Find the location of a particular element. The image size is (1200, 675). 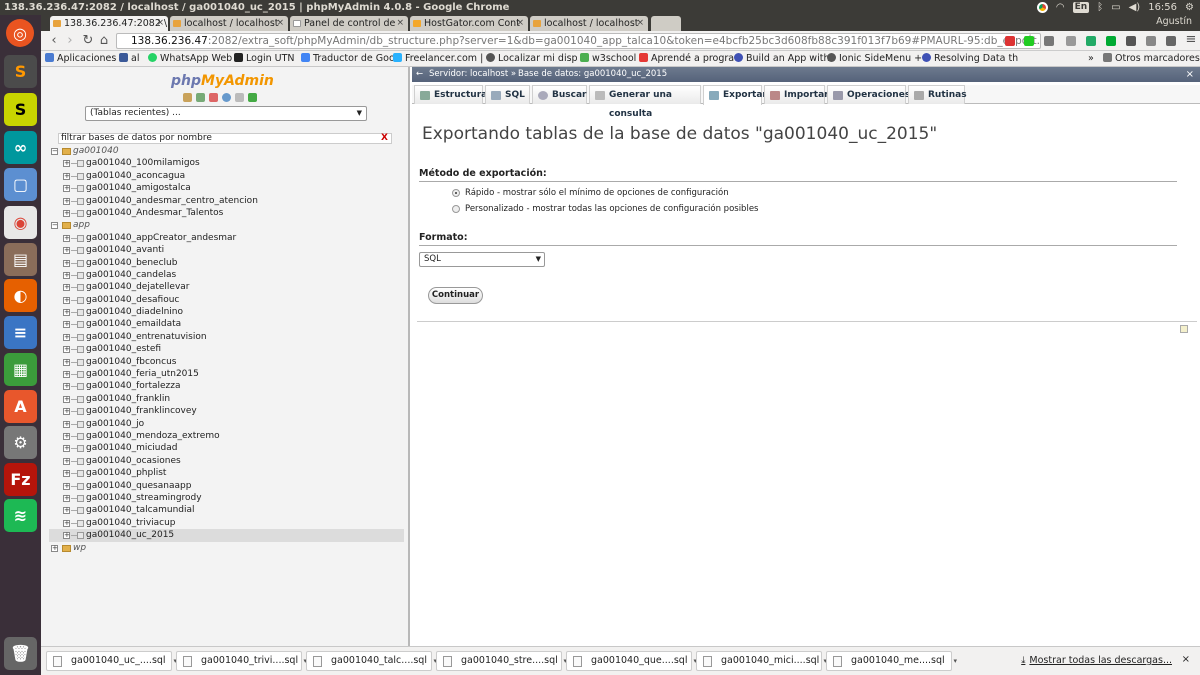

tree-database: + ga001040_emaildata is located at coordinates (226, 324).